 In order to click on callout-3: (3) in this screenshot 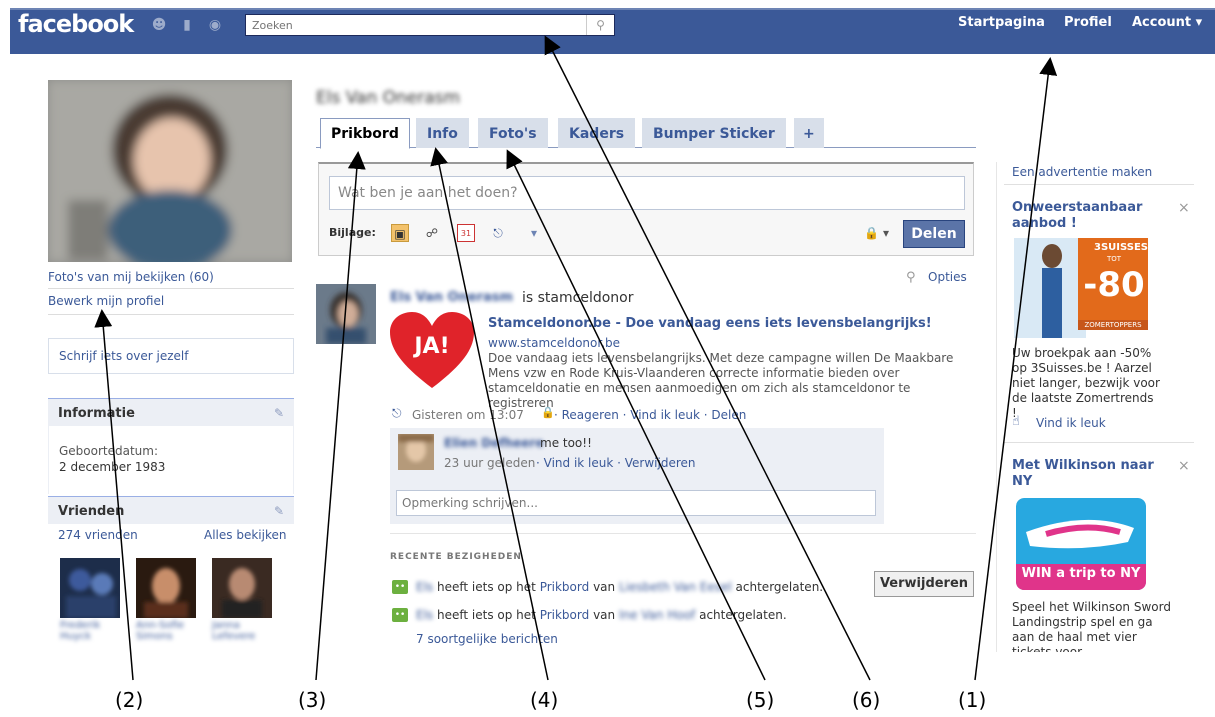, I will do `click(312, 700)`.